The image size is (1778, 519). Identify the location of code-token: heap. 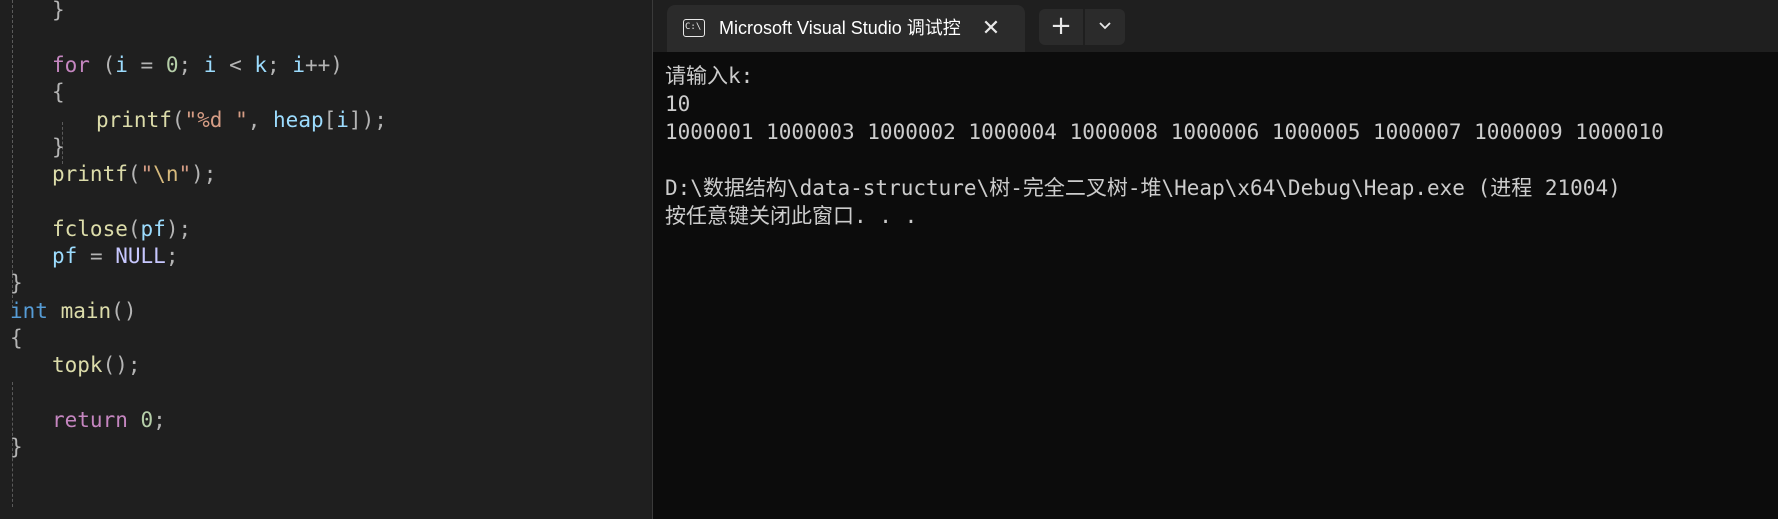
(298, 120).